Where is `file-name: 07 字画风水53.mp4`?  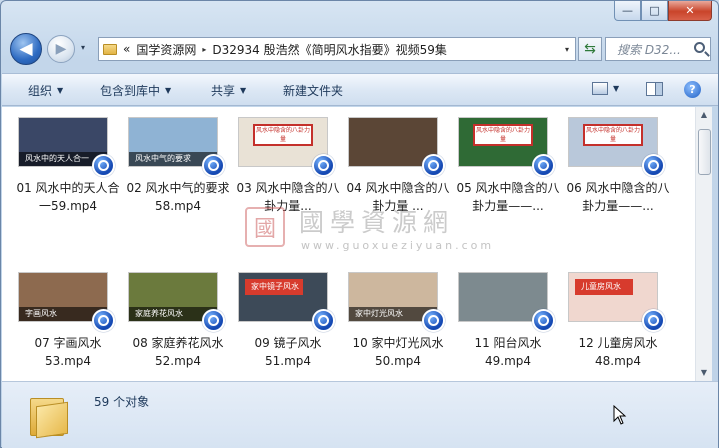 file-name: 07 字画风水53.mp4 is located at coordinates (68, 352).